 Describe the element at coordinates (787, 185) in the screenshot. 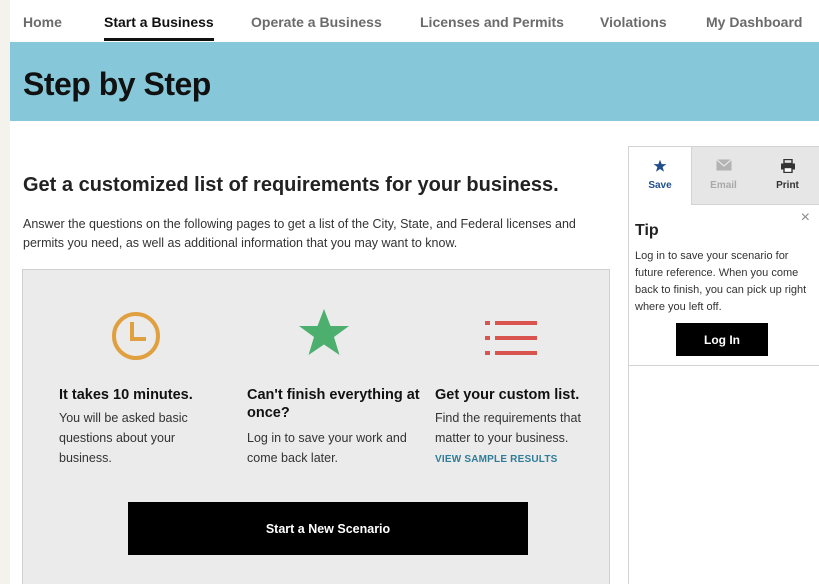

I see `tab-label: Print` at that location.